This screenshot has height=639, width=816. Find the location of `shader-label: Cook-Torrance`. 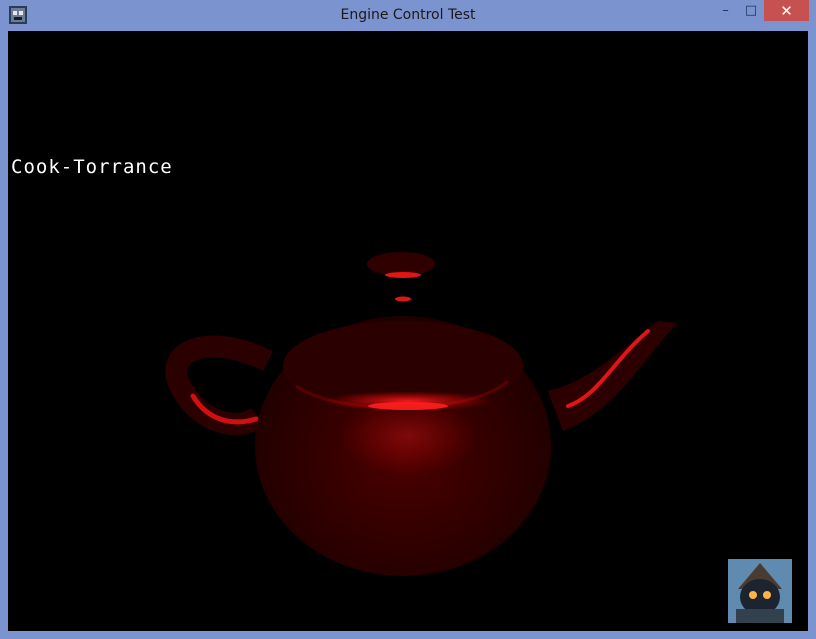

shader-label: Cook-Torrance is located at coordinates (92, 167).